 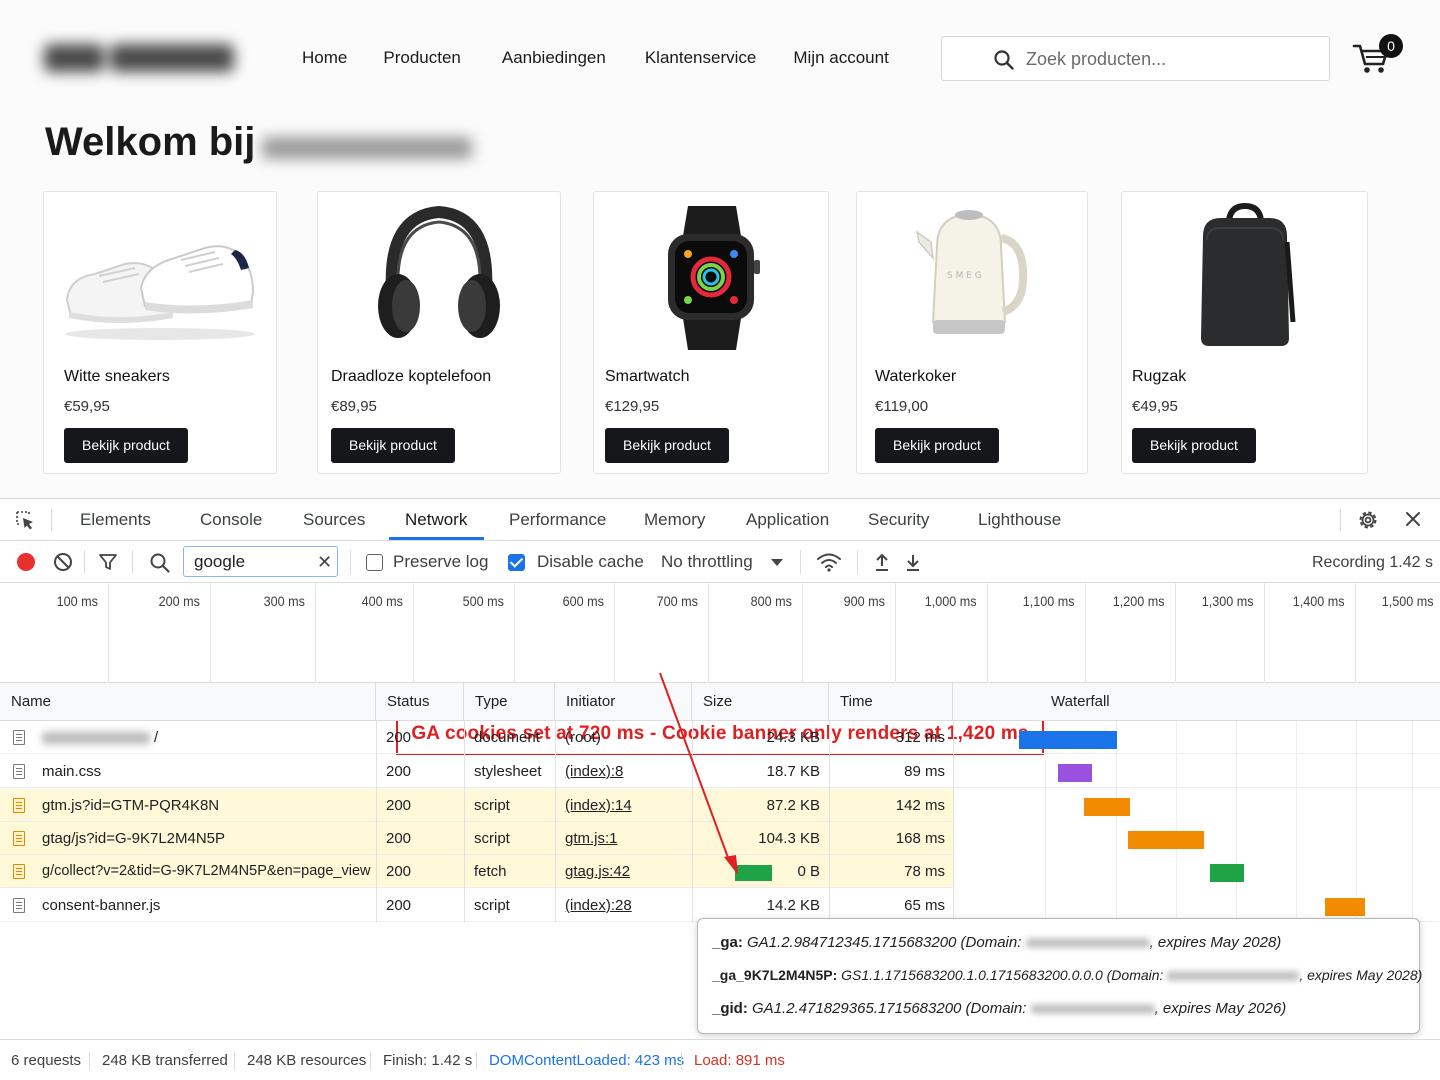 What do you see at coordinates (625, 771) in the screenshot?
I see `initiator-link: (index):8` at bounding box center [625, 771].